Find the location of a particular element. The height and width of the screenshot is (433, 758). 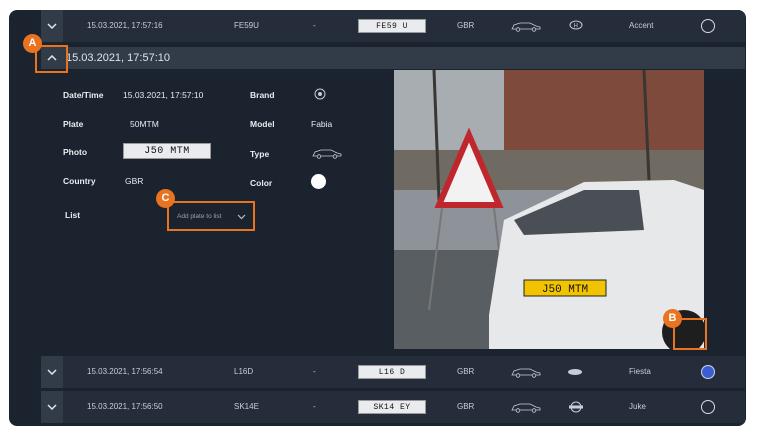

row-model: Juke is located at coordinates (637, 406).